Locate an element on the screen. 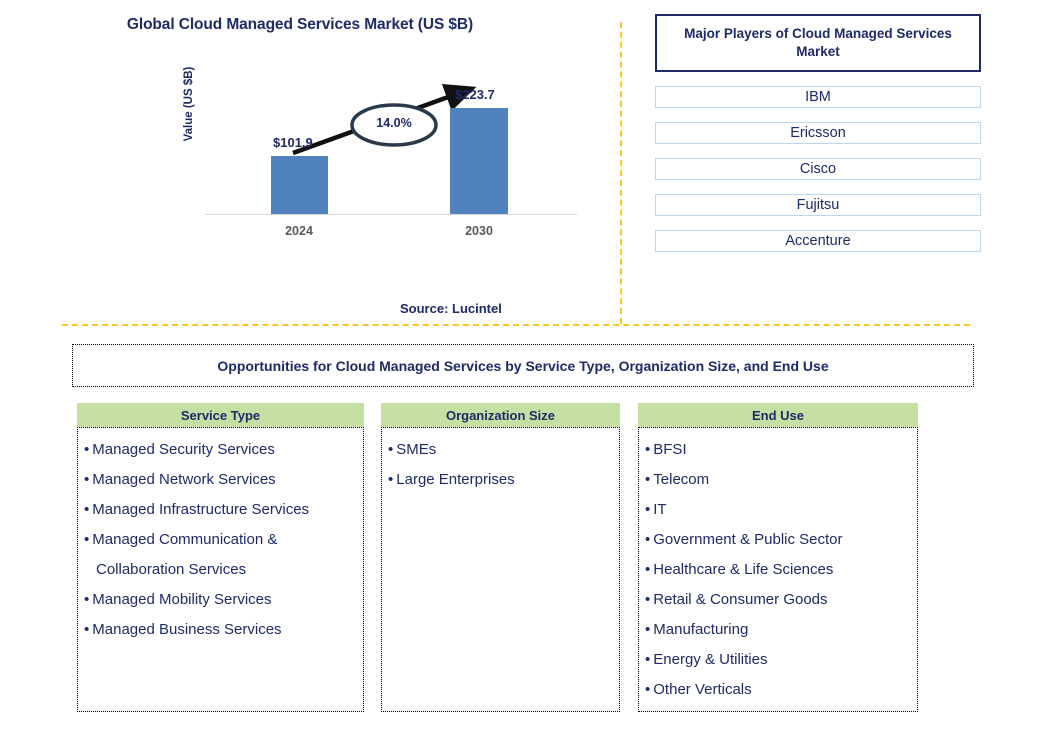 This screenshot has width=1045, height=743. cagr-value-label: 14.0% is located at coordinates (394, 123).